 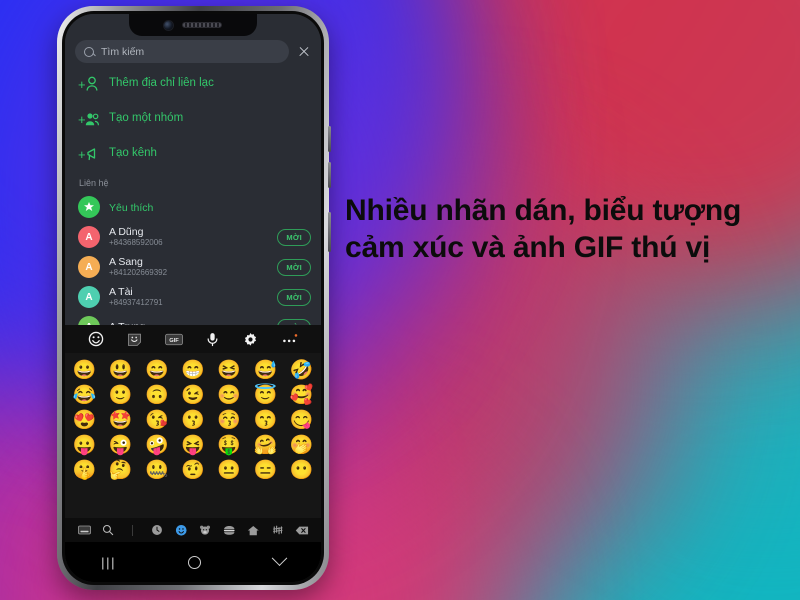 What do you see at coordinates (156, 370) in the screenshot?
I see `emoji-key: 😄` at bounding box center [156, 370].